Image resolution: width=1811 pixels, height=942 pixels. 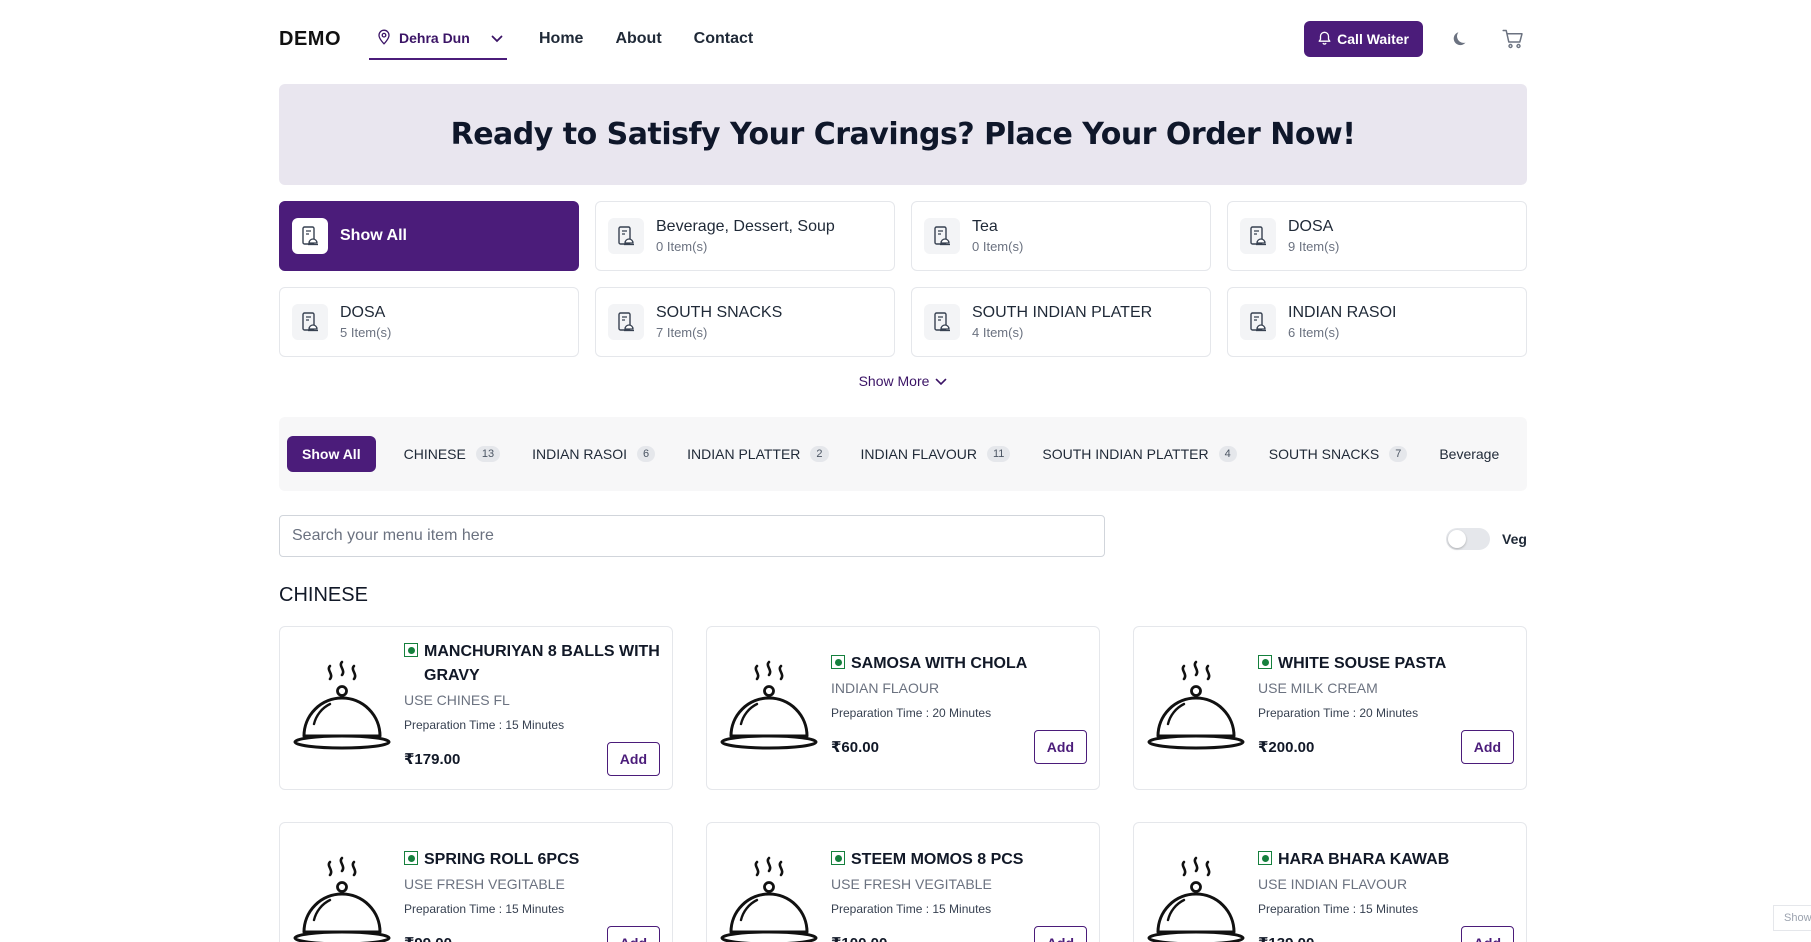 What do you see at coordinates (428, 938) in the screenshot?
I see `menu-item-price: ₹99.00` at bounding box center [428, 938].